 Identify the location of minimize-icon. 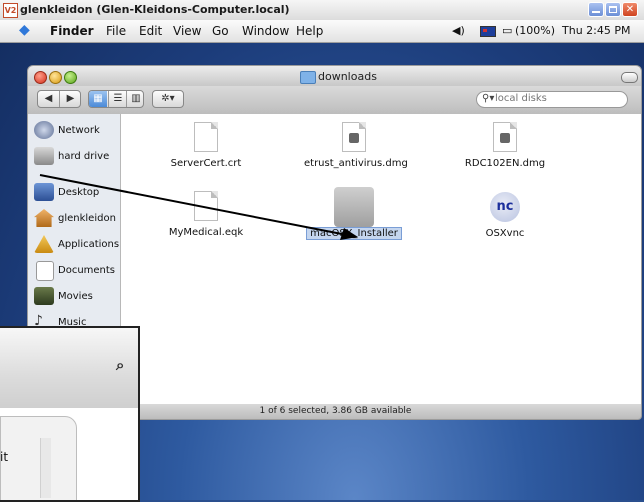
(596, 12).